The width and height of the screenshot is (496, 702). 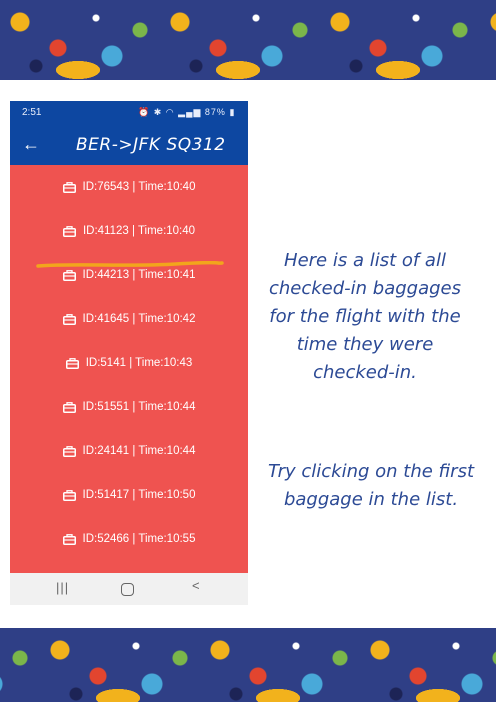 I want to click on baggage-item-label: ID:76543 | Time:10:40, so click(x=139, y=187).